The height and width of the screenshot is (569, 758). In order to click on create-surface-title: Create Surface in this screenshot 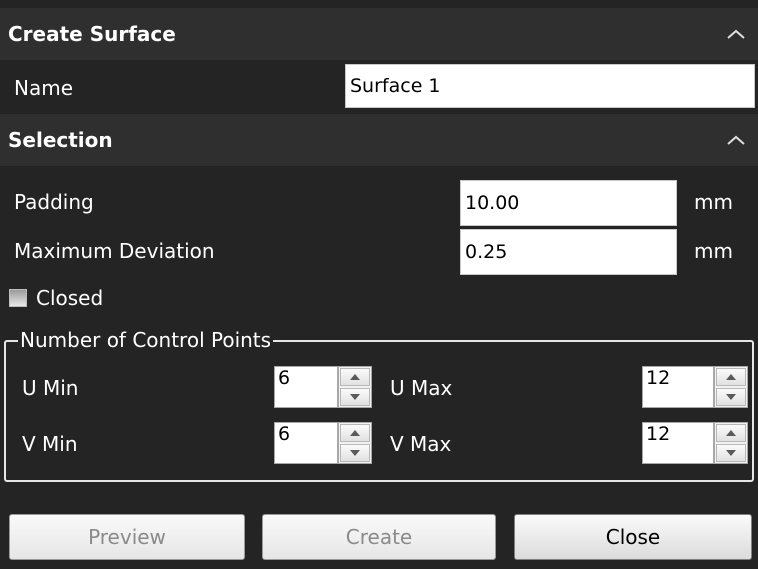, I will do `click(92, 34)`.